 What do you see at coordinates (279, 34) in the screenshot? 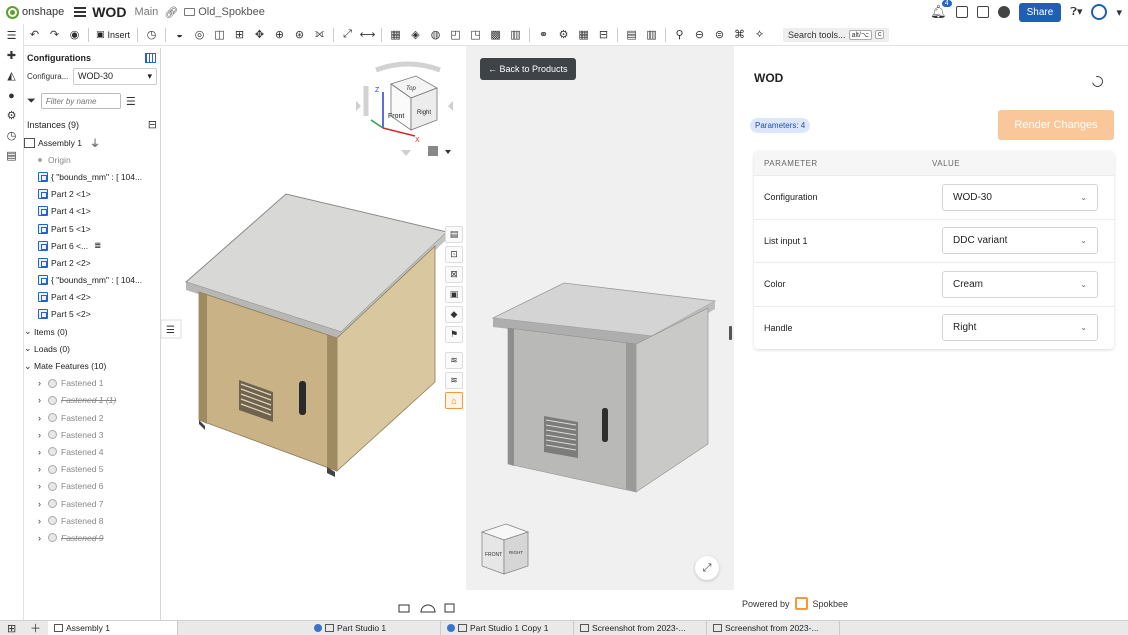
I see `pin-slot-mate-icon: ⊕` at bounding box center [279, 34].